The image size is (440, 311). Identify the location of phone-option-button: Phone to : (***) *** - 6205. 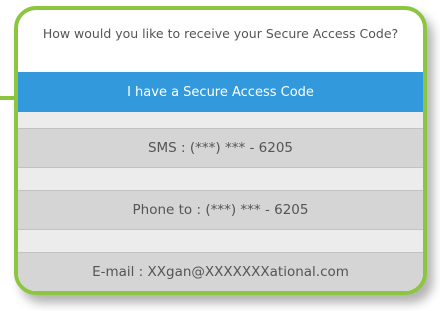
(220, 210).